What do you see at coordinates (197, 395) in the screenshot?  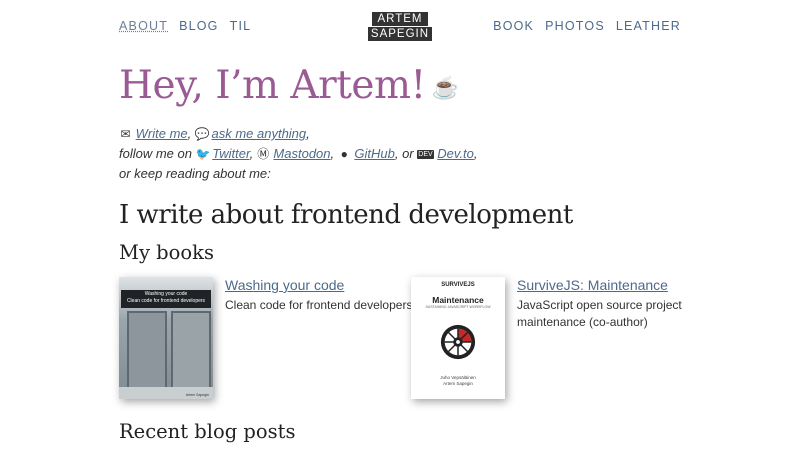 I see `cover-author: Artem Sapegin` at bounding box center [197, 395].